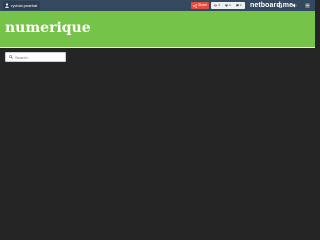 The image size is (320, 240). What do you see at coordinates (219, 5) in the screenshot?
I see `views-count: 0` at bounding box center [219, 5].